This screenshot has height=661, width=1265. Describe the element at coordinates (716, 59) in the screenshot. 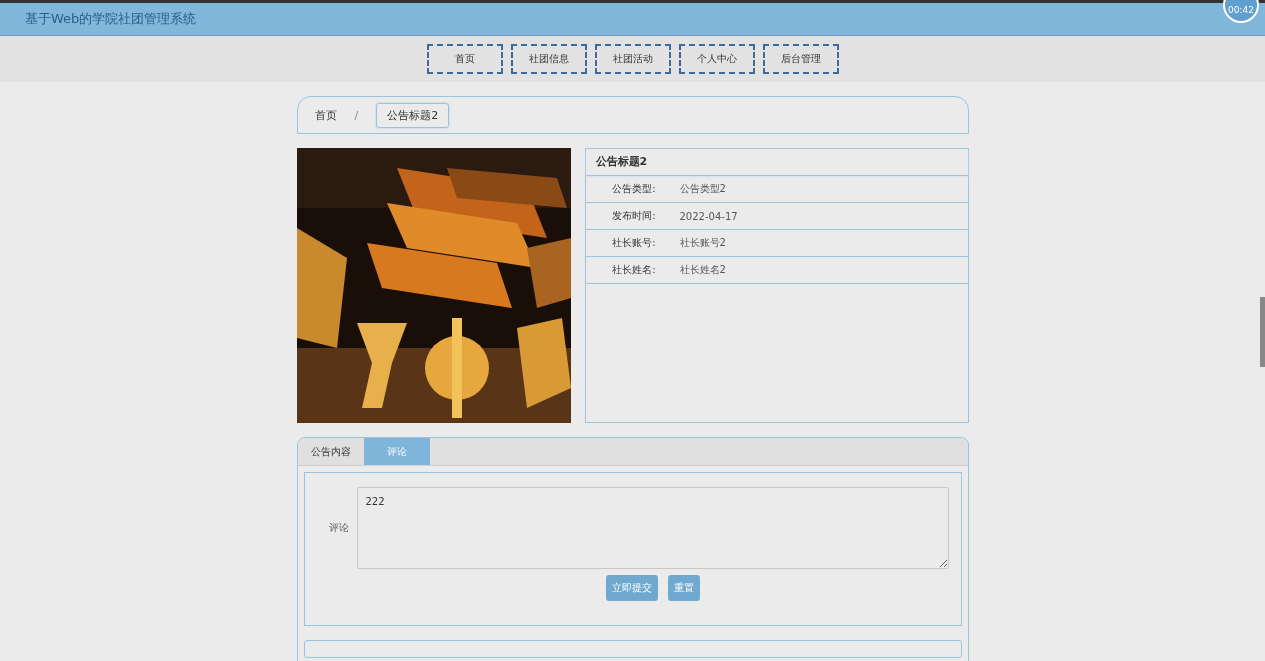

I see `nav-link: 个人中心` at that location.